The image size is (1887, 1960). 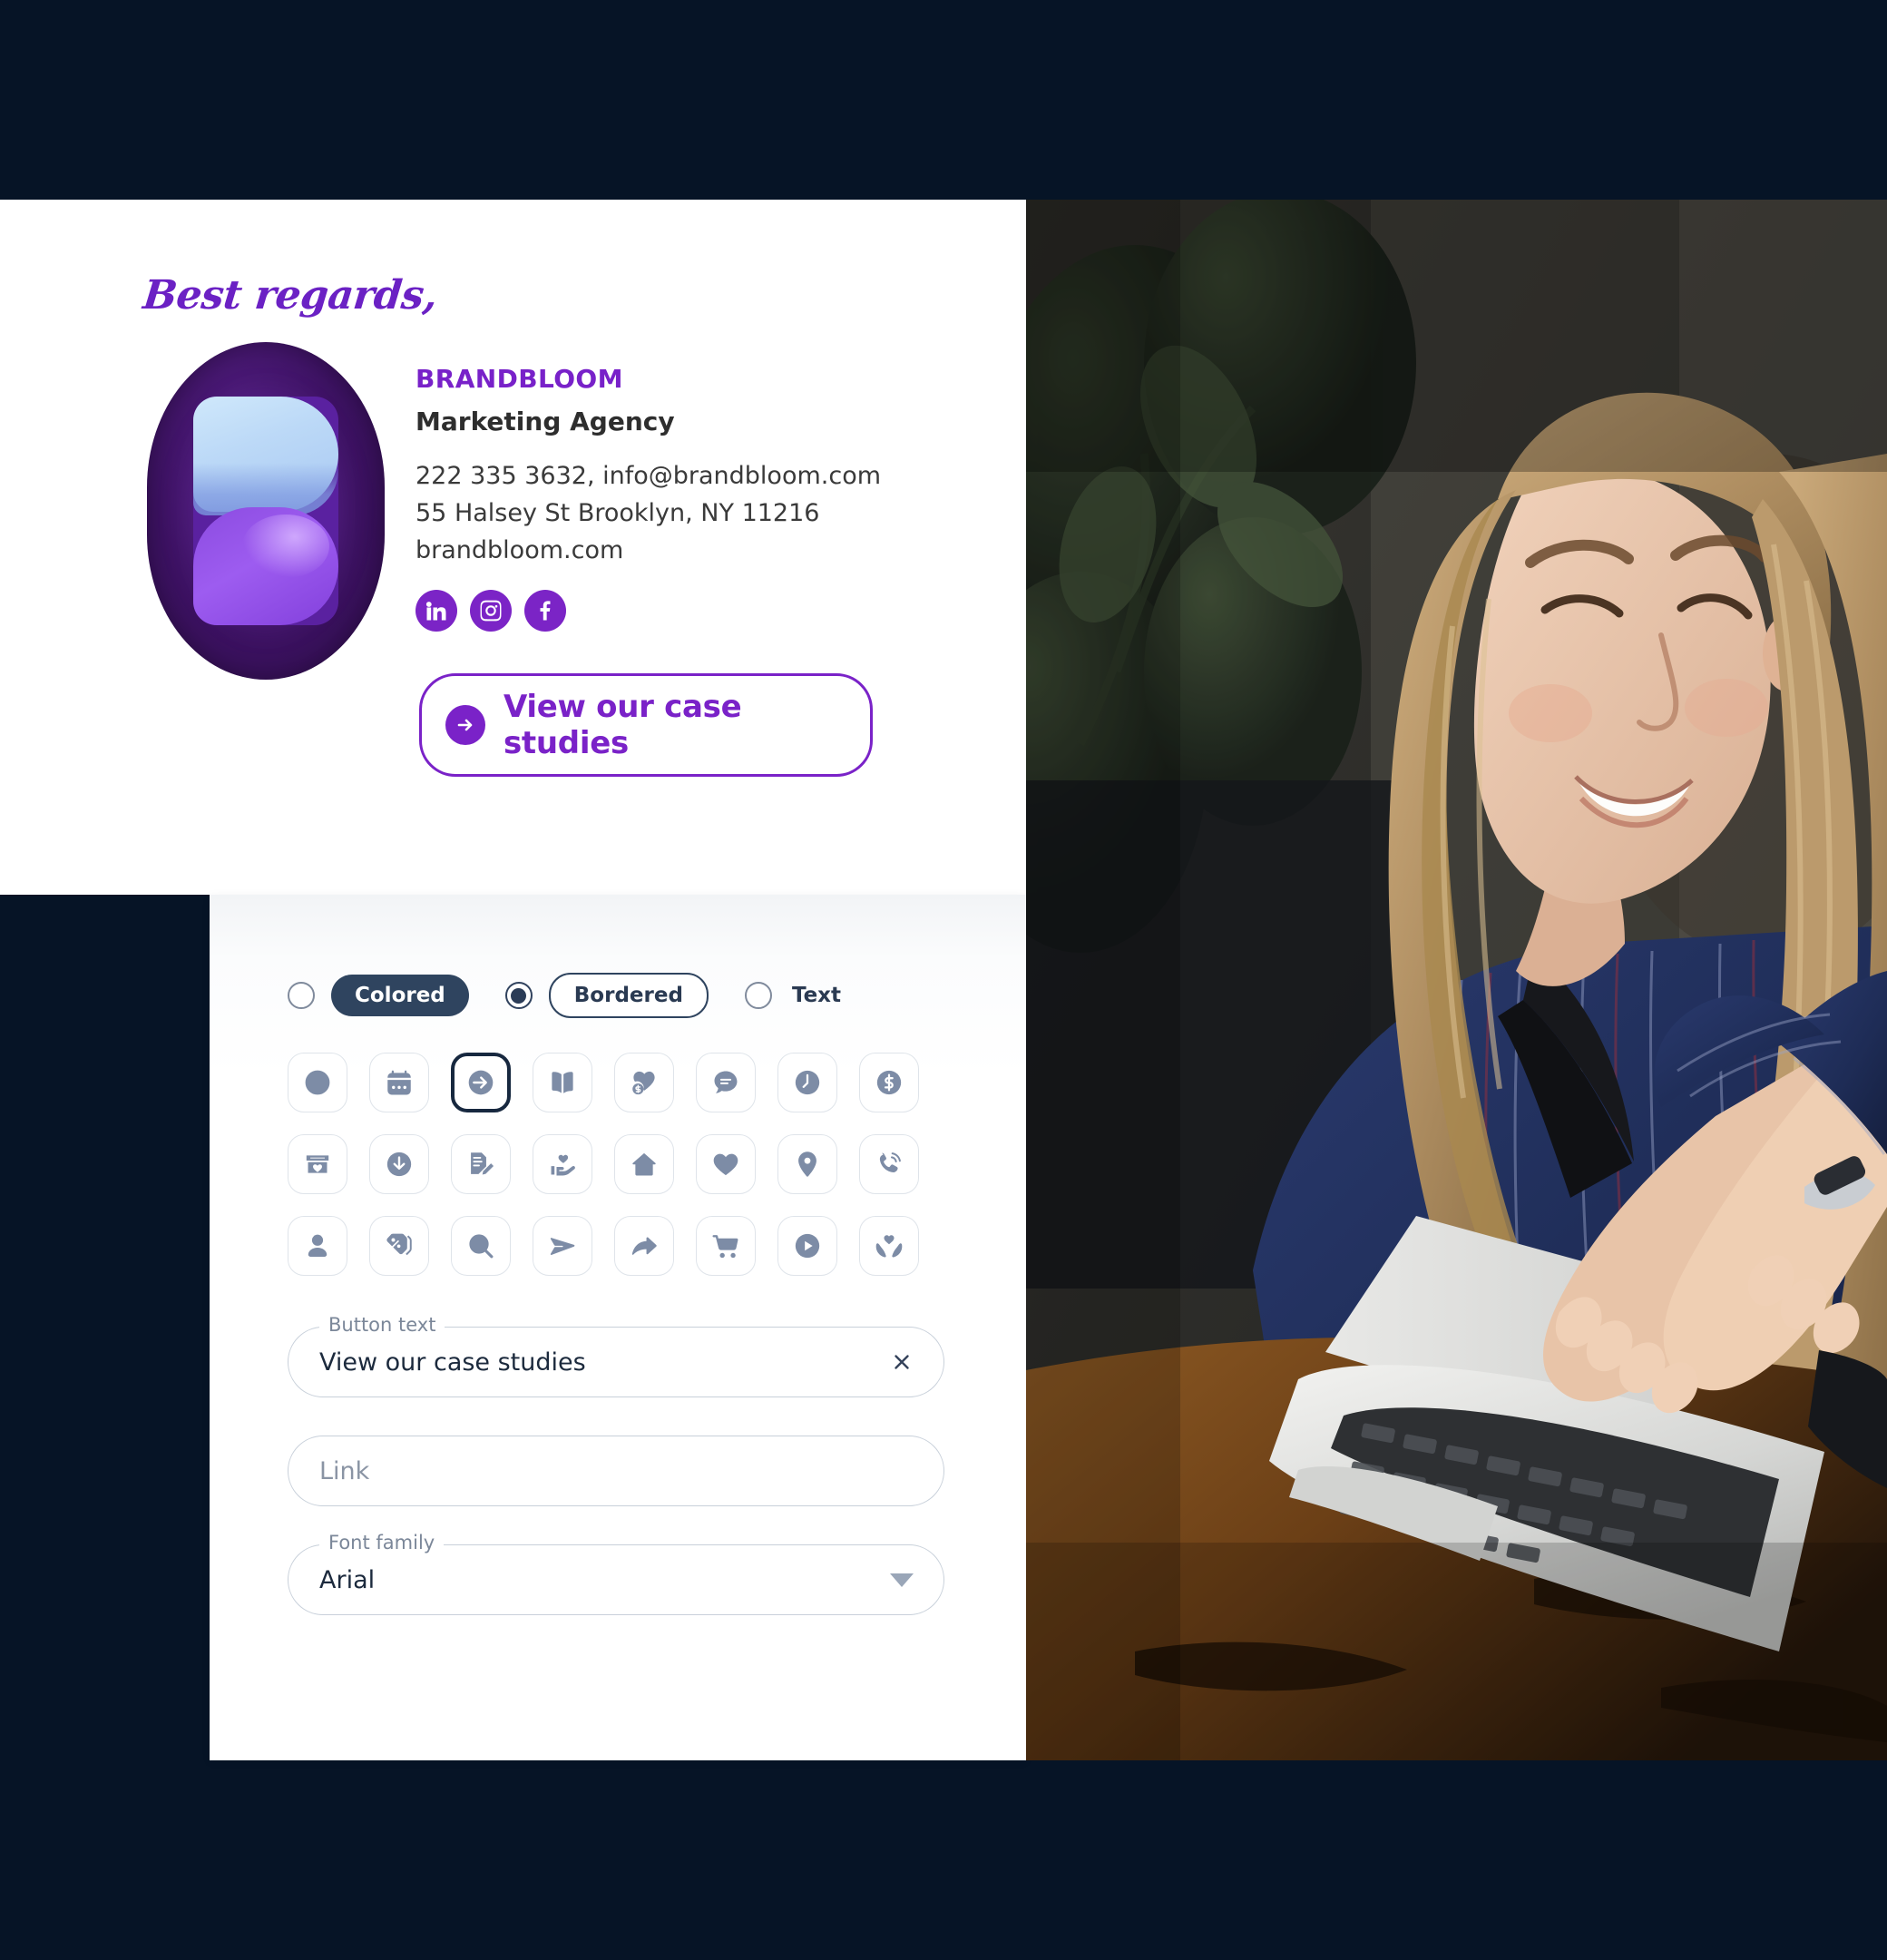 I want to click on icon-option-heart-dollar-icon, so click(x=644, y=1082).